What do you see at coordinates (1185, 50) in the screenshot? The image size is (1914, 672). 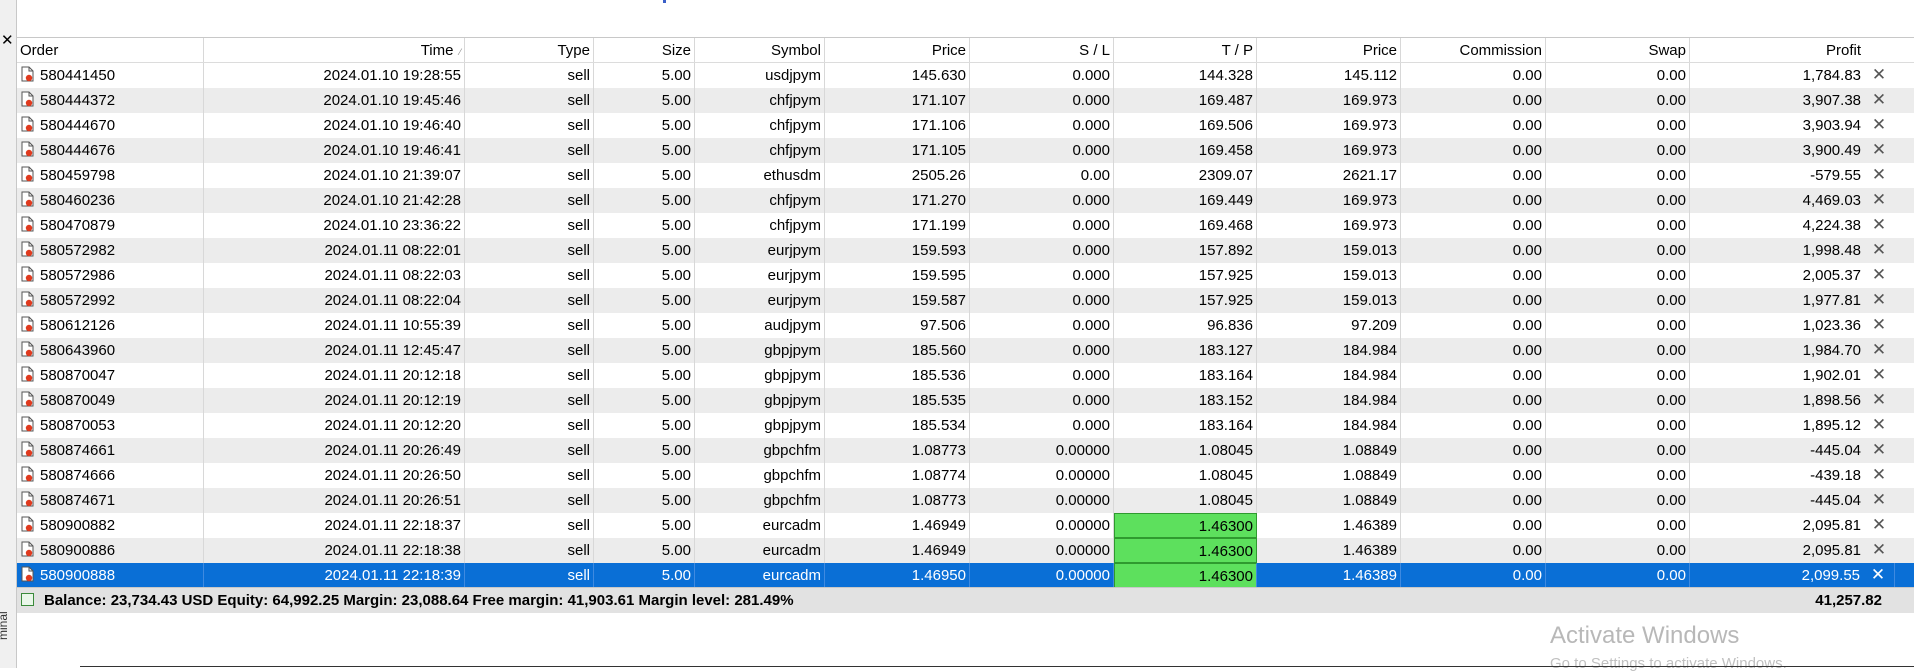 I see `column-header-tp: T / P` at bounding box center [1185, 50].